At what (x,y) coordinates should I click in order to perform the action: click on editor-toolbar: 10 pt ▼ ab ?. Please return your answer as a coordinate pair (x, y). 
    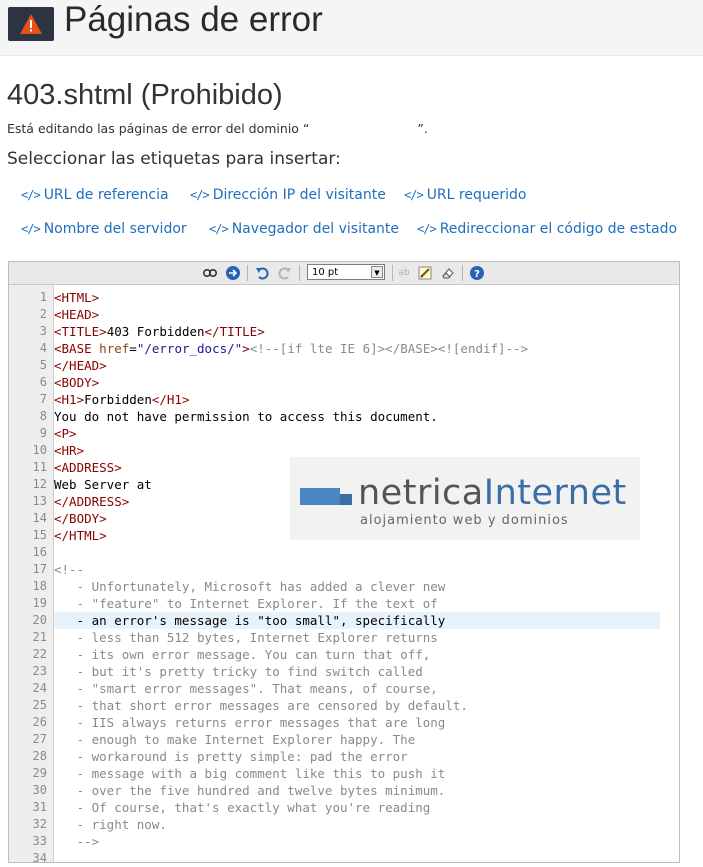
    Looking at the image, I should click on (344, 273).